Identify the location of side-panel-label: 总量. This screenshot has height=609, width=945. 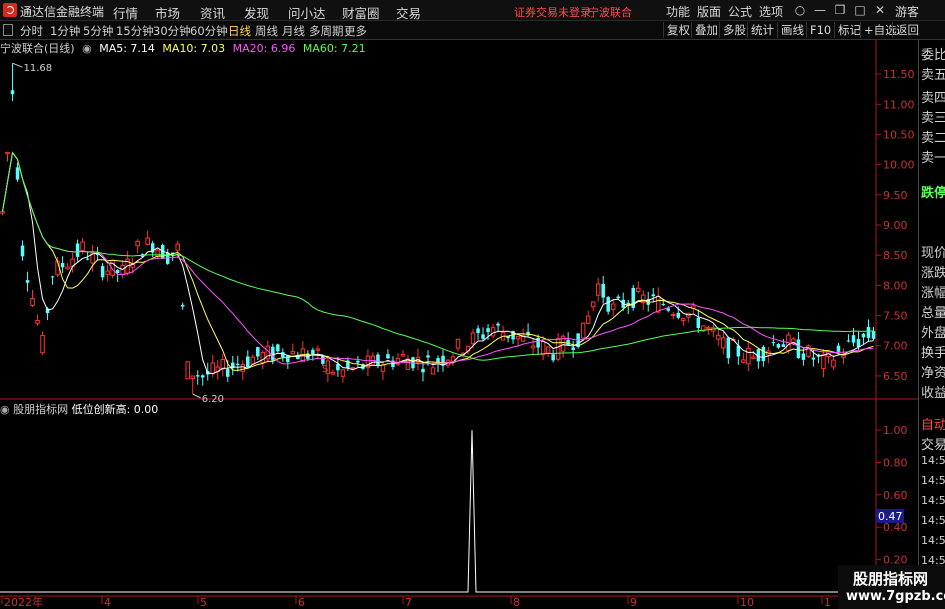
(933, 313).